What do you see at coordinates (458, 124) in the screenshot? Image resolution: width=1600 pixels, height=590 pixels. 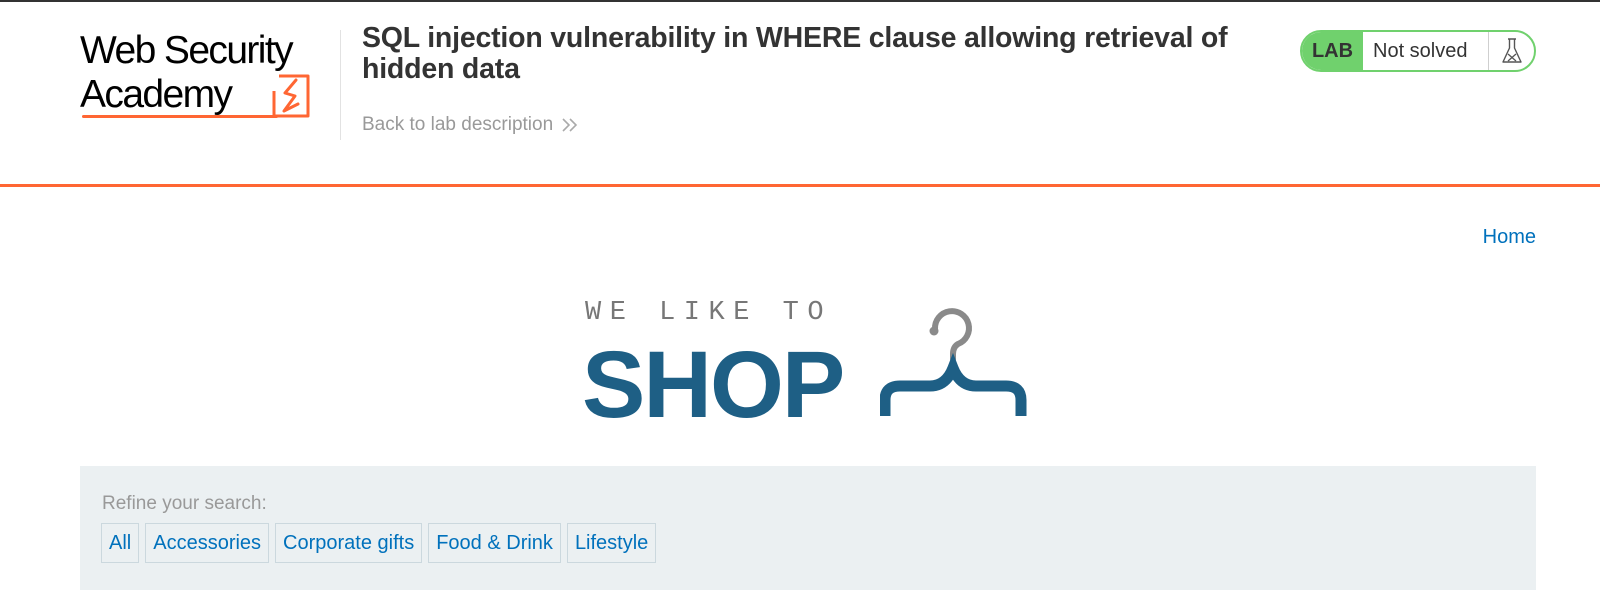 I see `back-link-label: Back to lab description` at bounding box center [458, 124].